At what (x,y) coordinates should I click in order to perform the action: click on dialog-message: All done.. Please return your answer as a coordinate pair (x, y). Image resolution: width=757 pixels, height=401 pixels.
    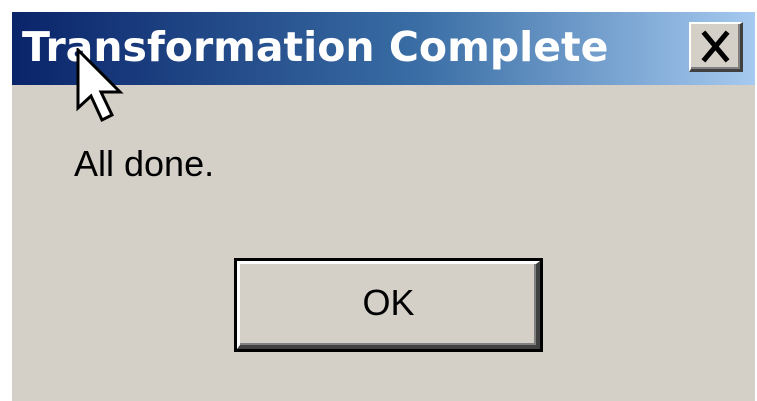
    Looking at the image, I should click on (144, 163).